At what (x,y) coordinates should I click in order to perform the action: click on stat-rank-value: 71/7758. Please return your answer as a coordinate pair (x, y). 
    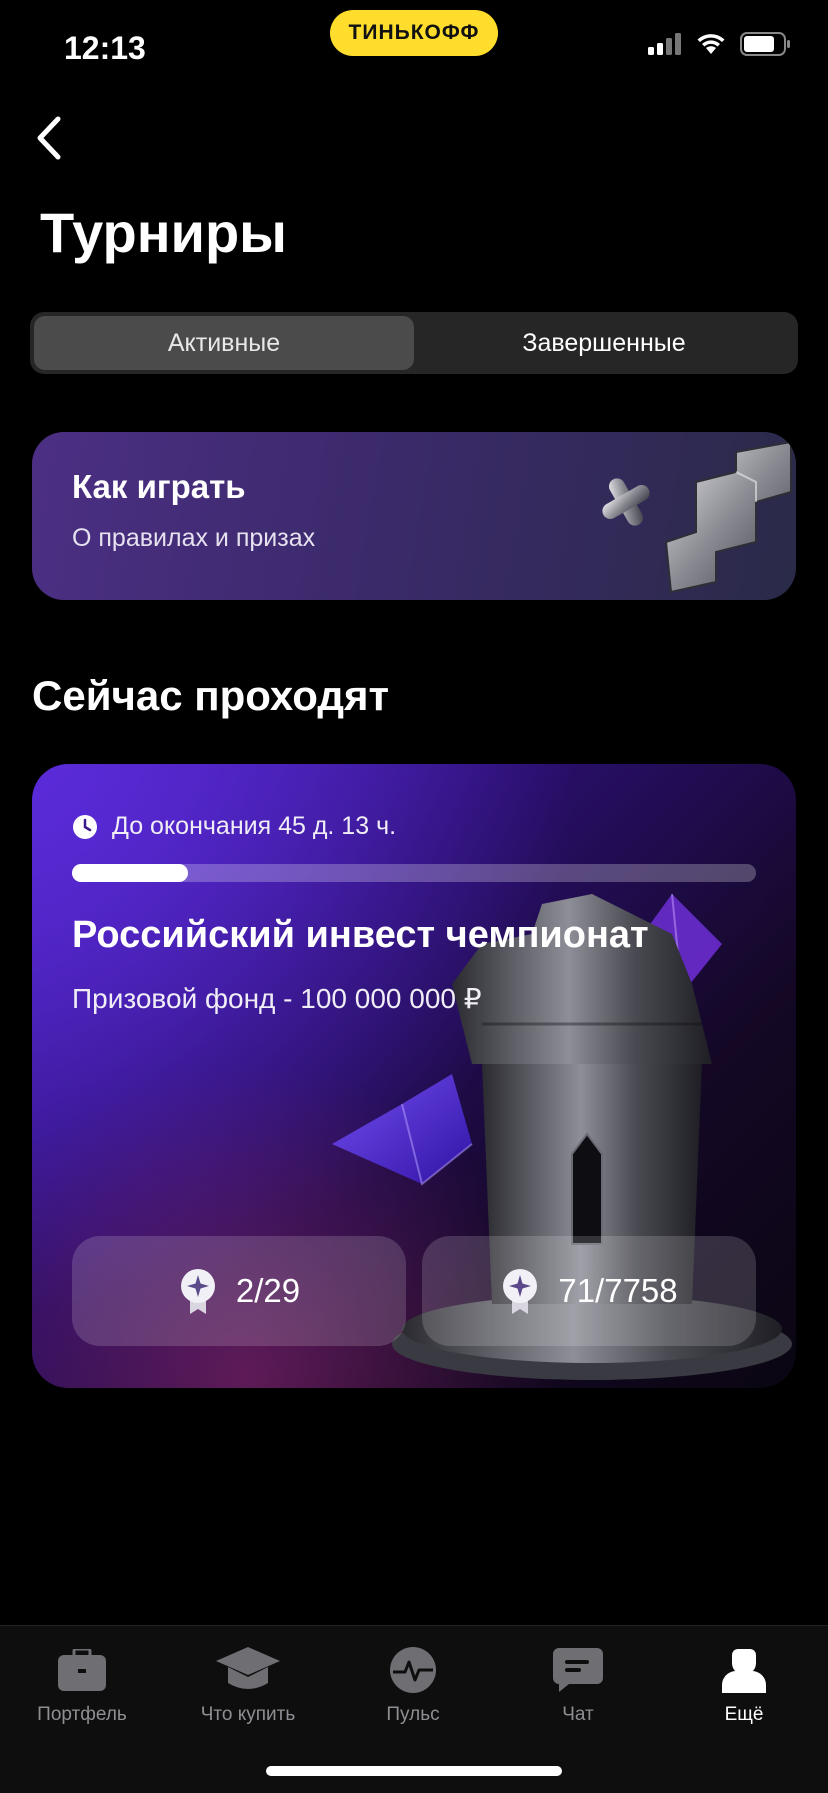
    Looking at the image, I should click on (618, 1290).